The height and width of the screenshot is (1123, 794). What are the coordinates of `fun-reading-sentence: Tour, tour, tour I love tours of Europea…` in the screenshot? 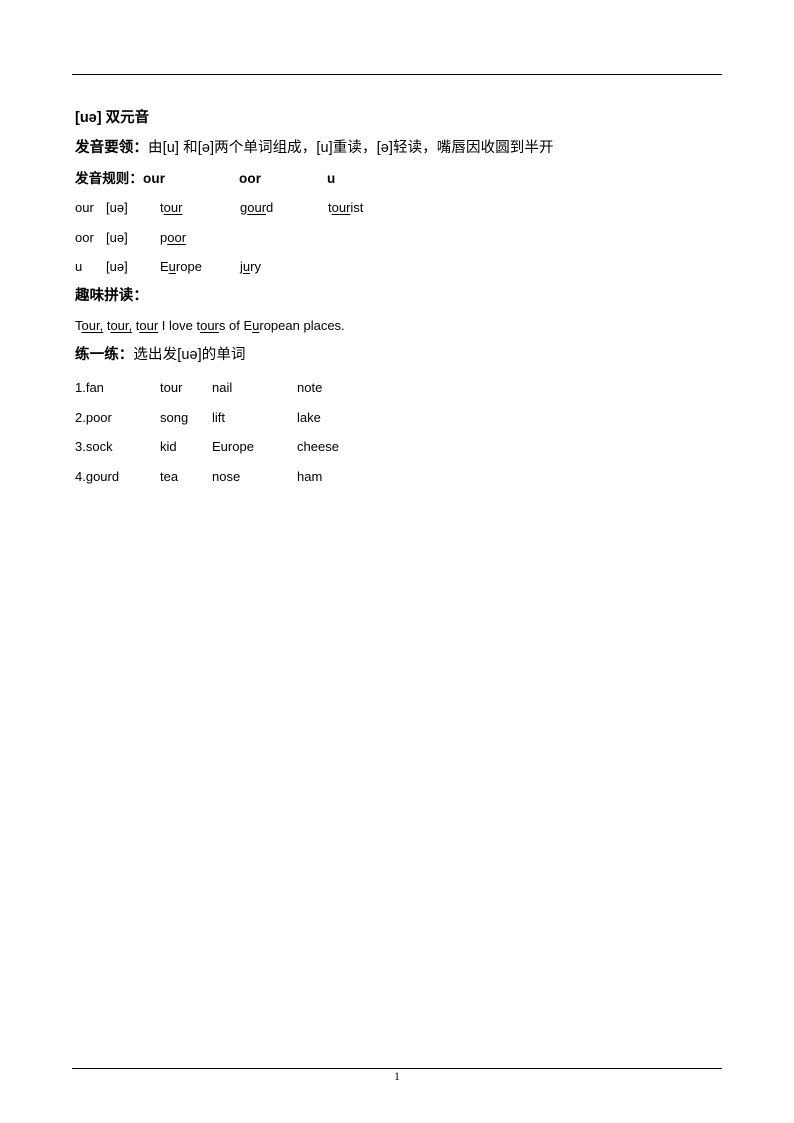 It's located at (400, 326).